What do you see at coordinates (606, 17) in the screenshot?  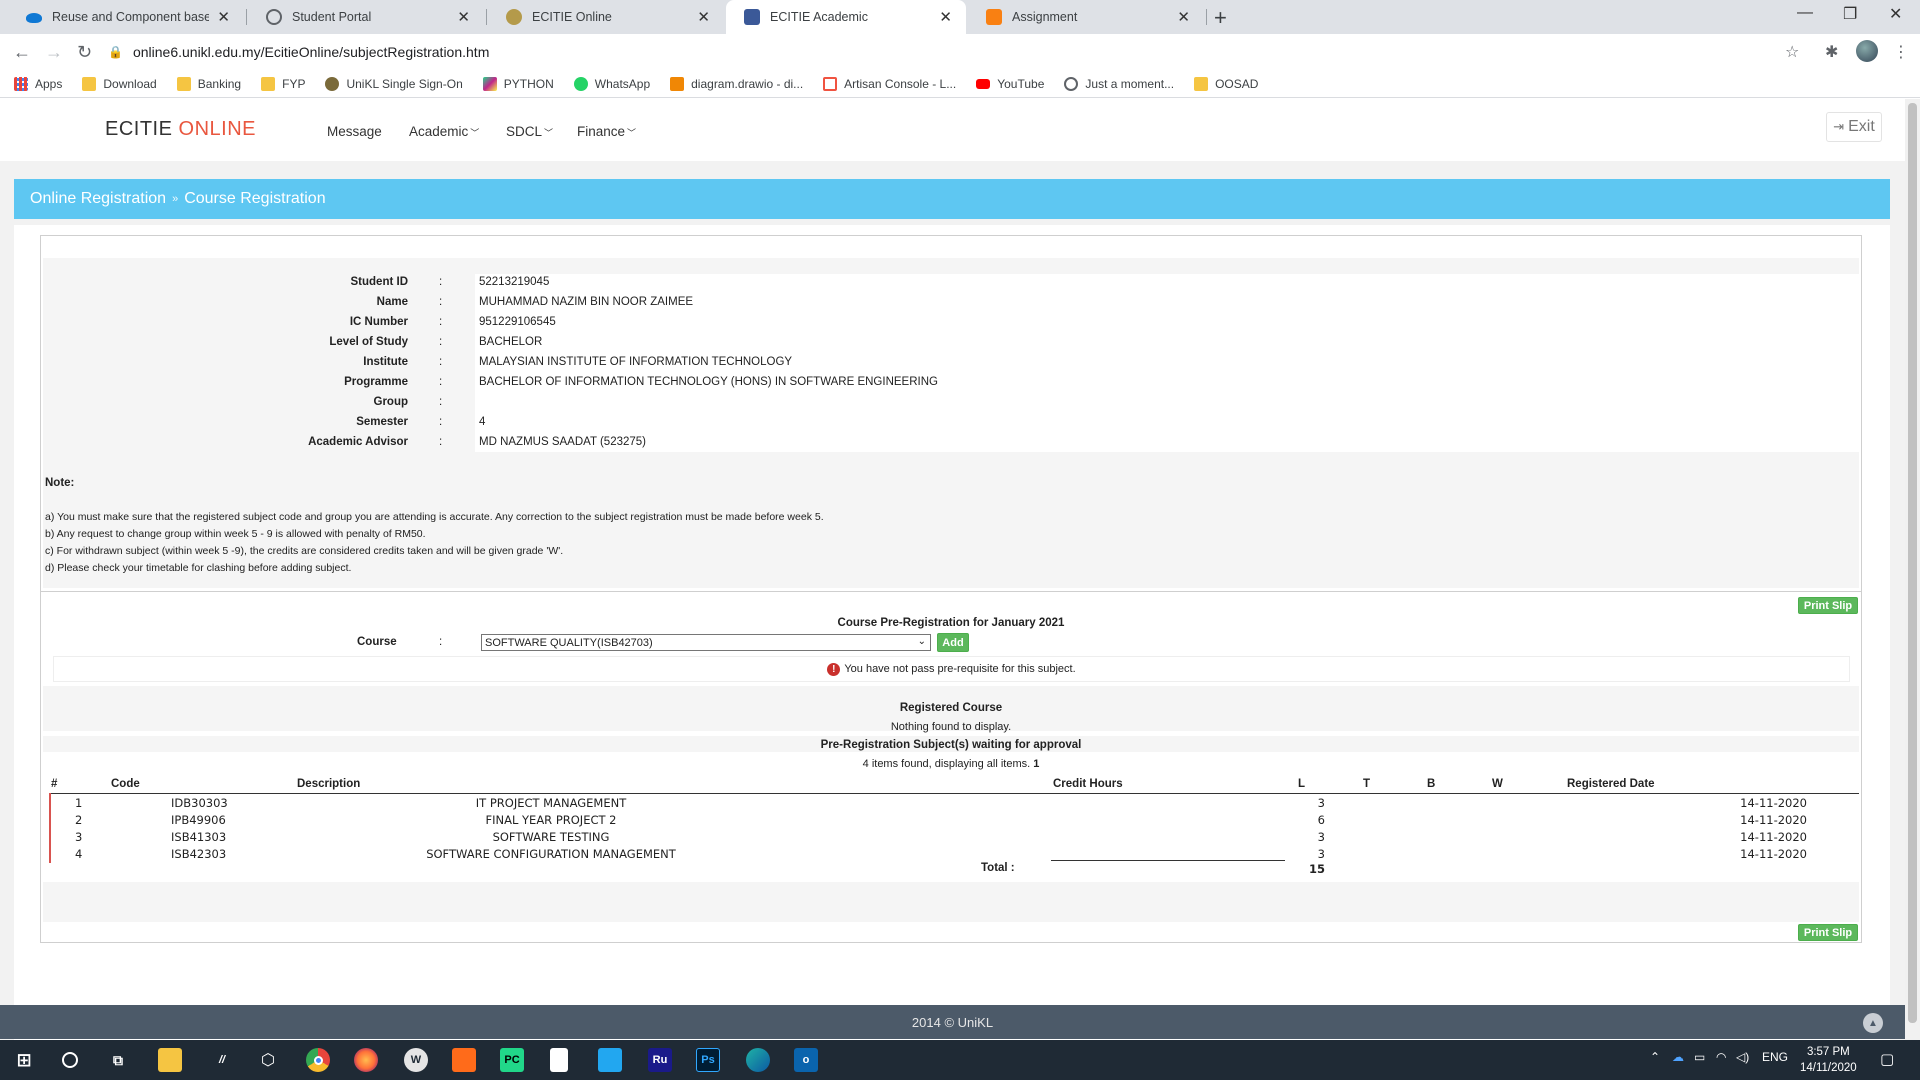 I see `tab-ecitie-online: ECITIE Online ✕` at bounding box center [606, 17].